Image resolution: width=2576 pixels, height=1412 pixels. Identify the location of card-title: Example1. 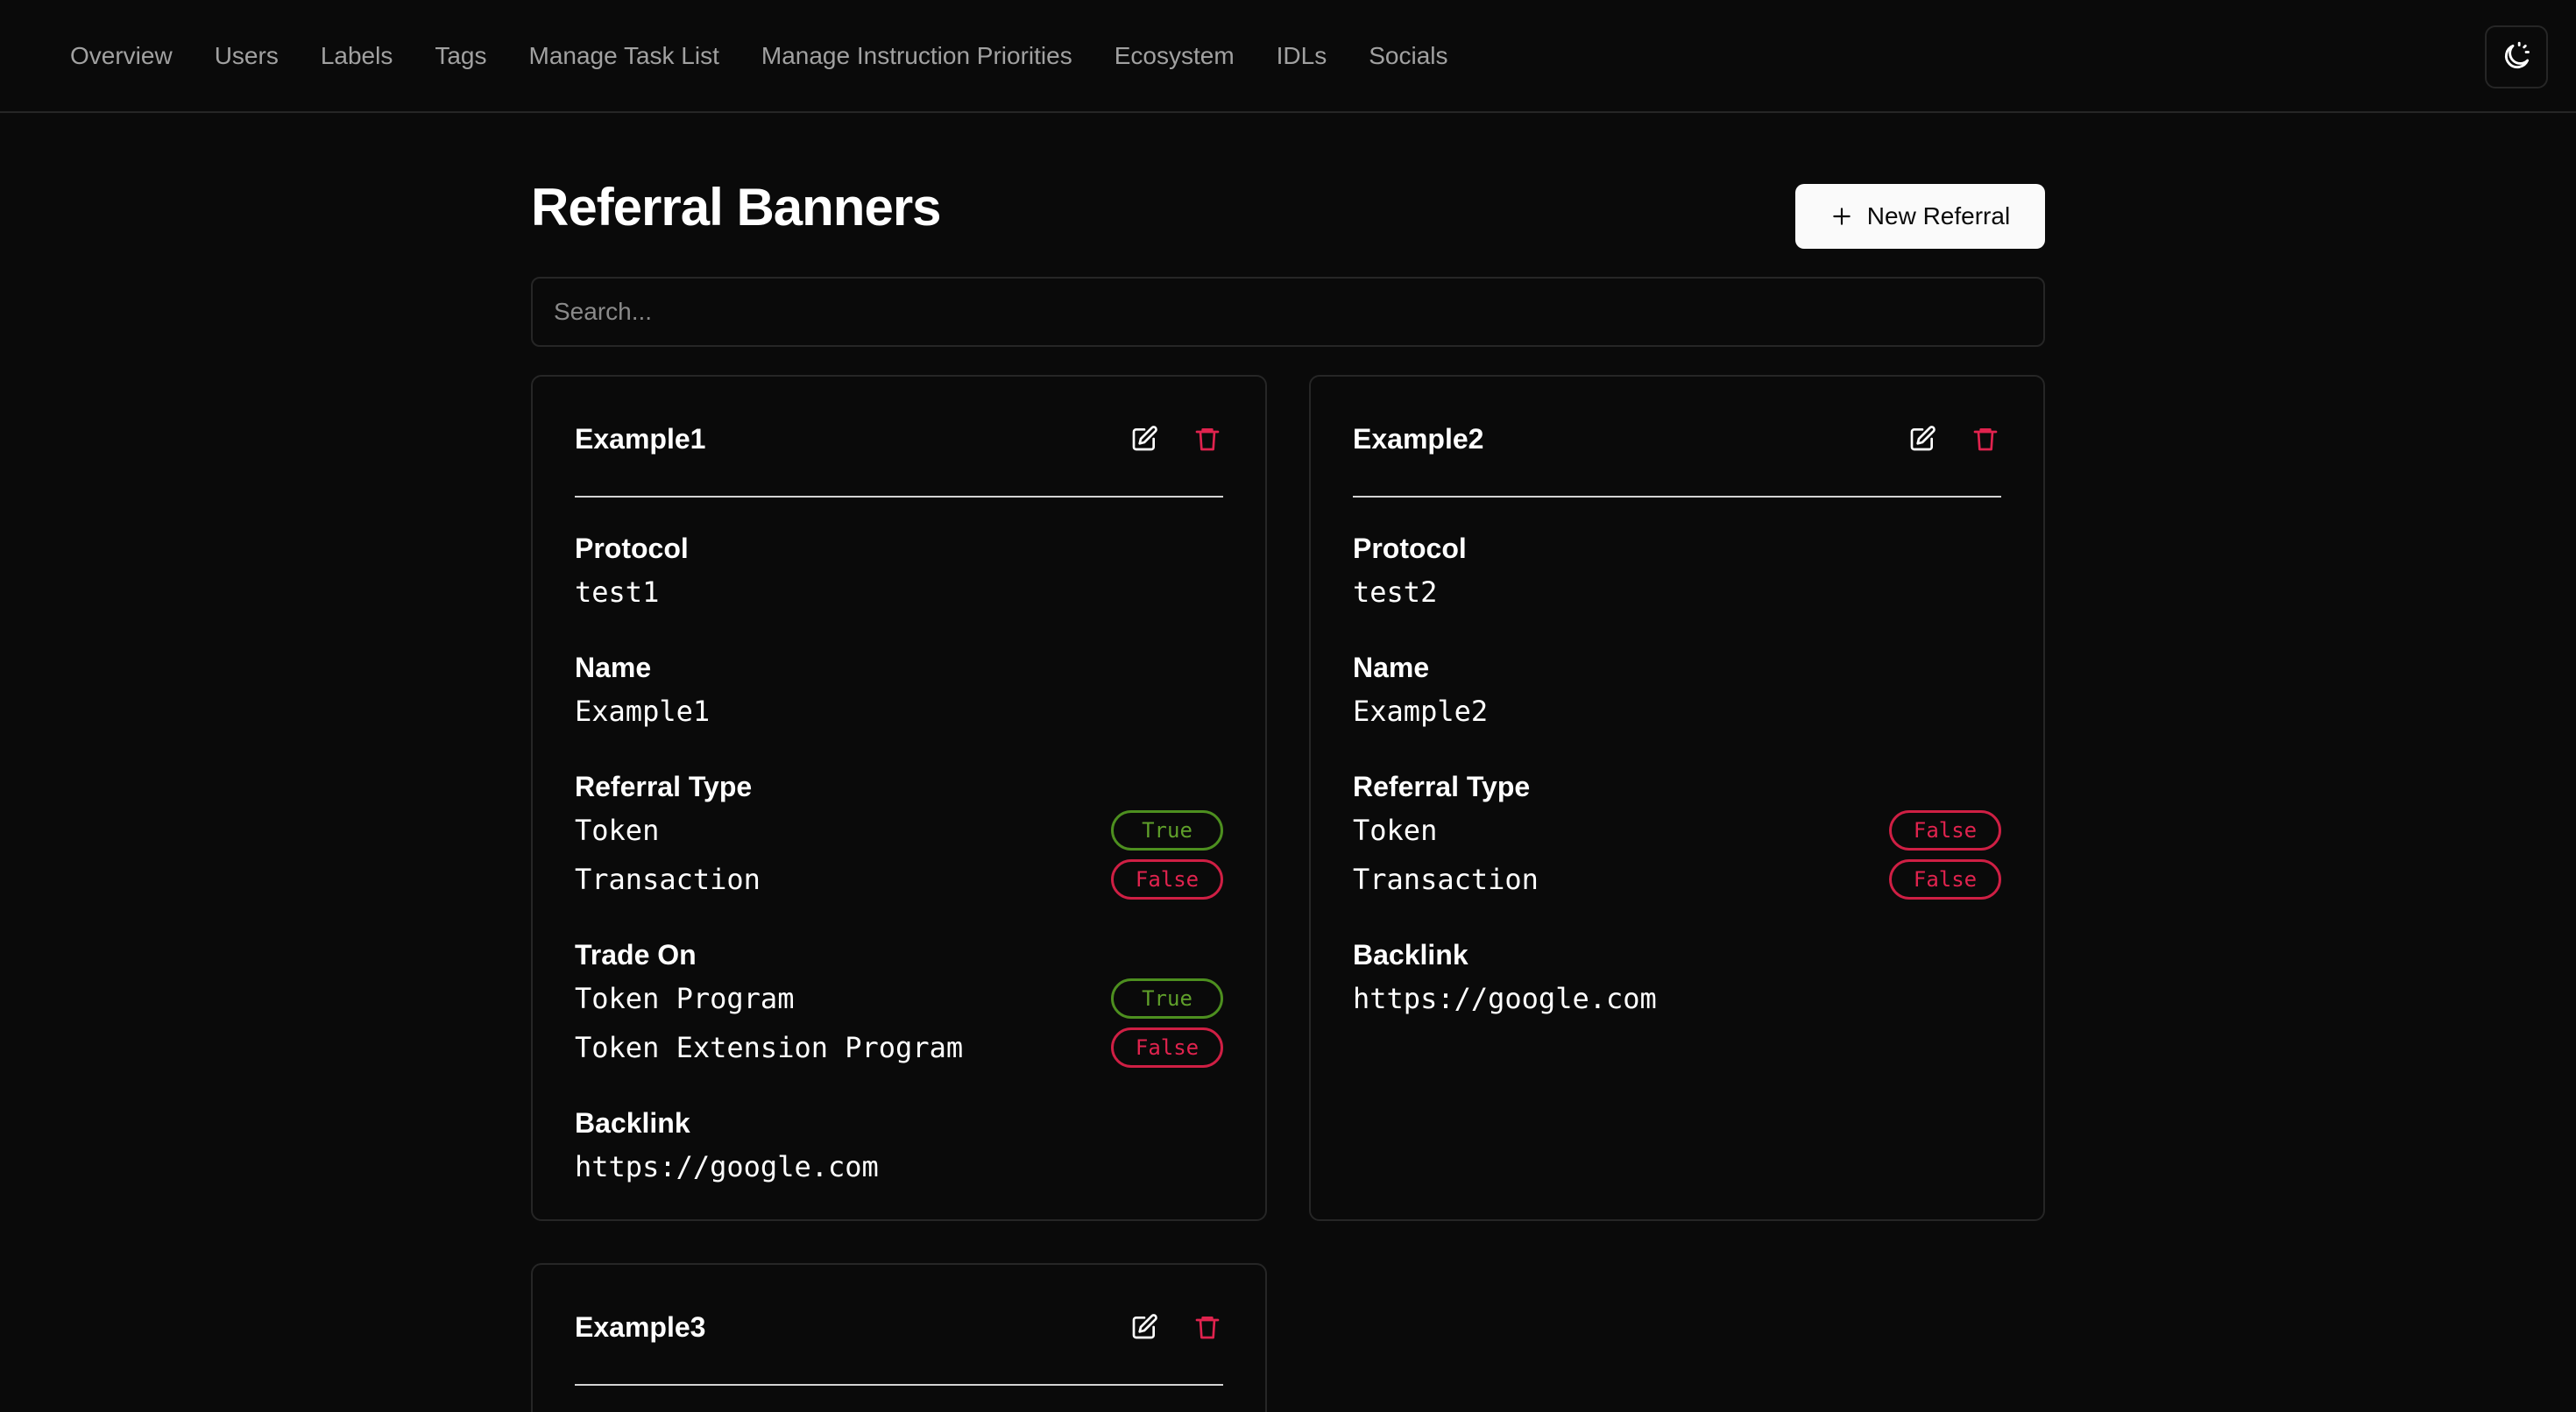
(640, 439).